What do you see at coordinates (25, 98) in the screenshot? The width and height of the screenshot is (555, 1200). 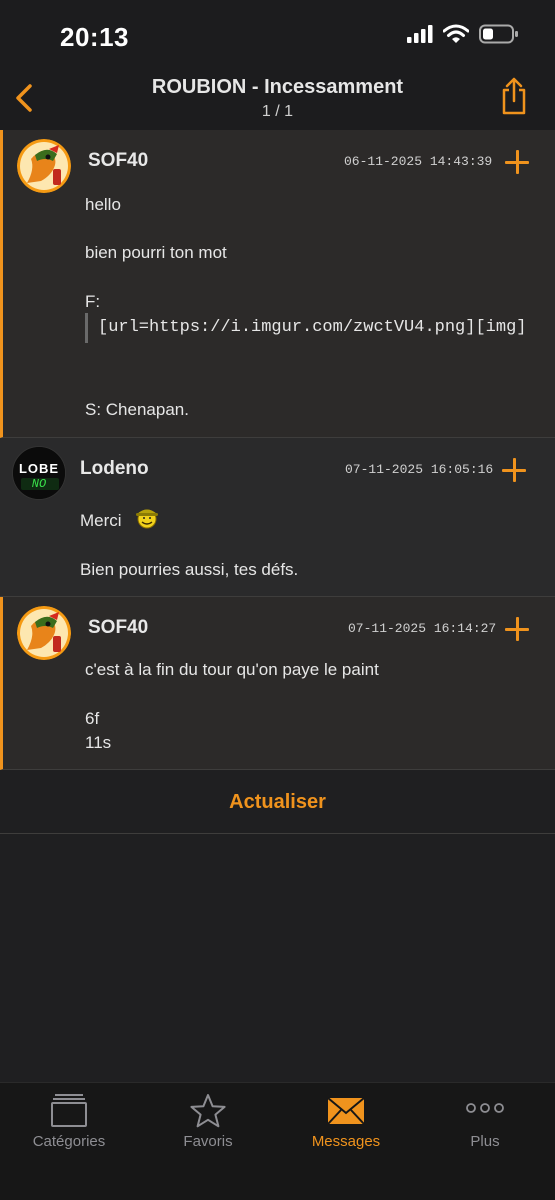 I see `back-button` at bounding box center [25, 98].